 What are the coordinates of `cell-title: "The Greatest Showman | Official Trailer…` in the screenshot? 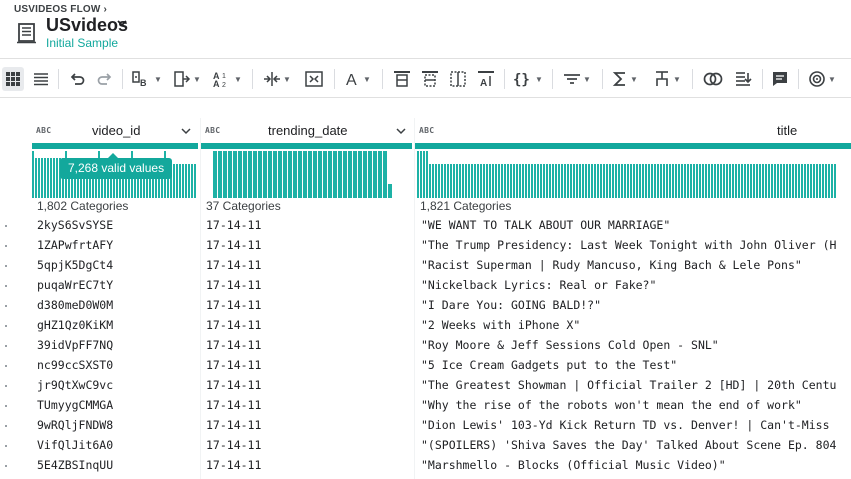 It's located at (636, 385).